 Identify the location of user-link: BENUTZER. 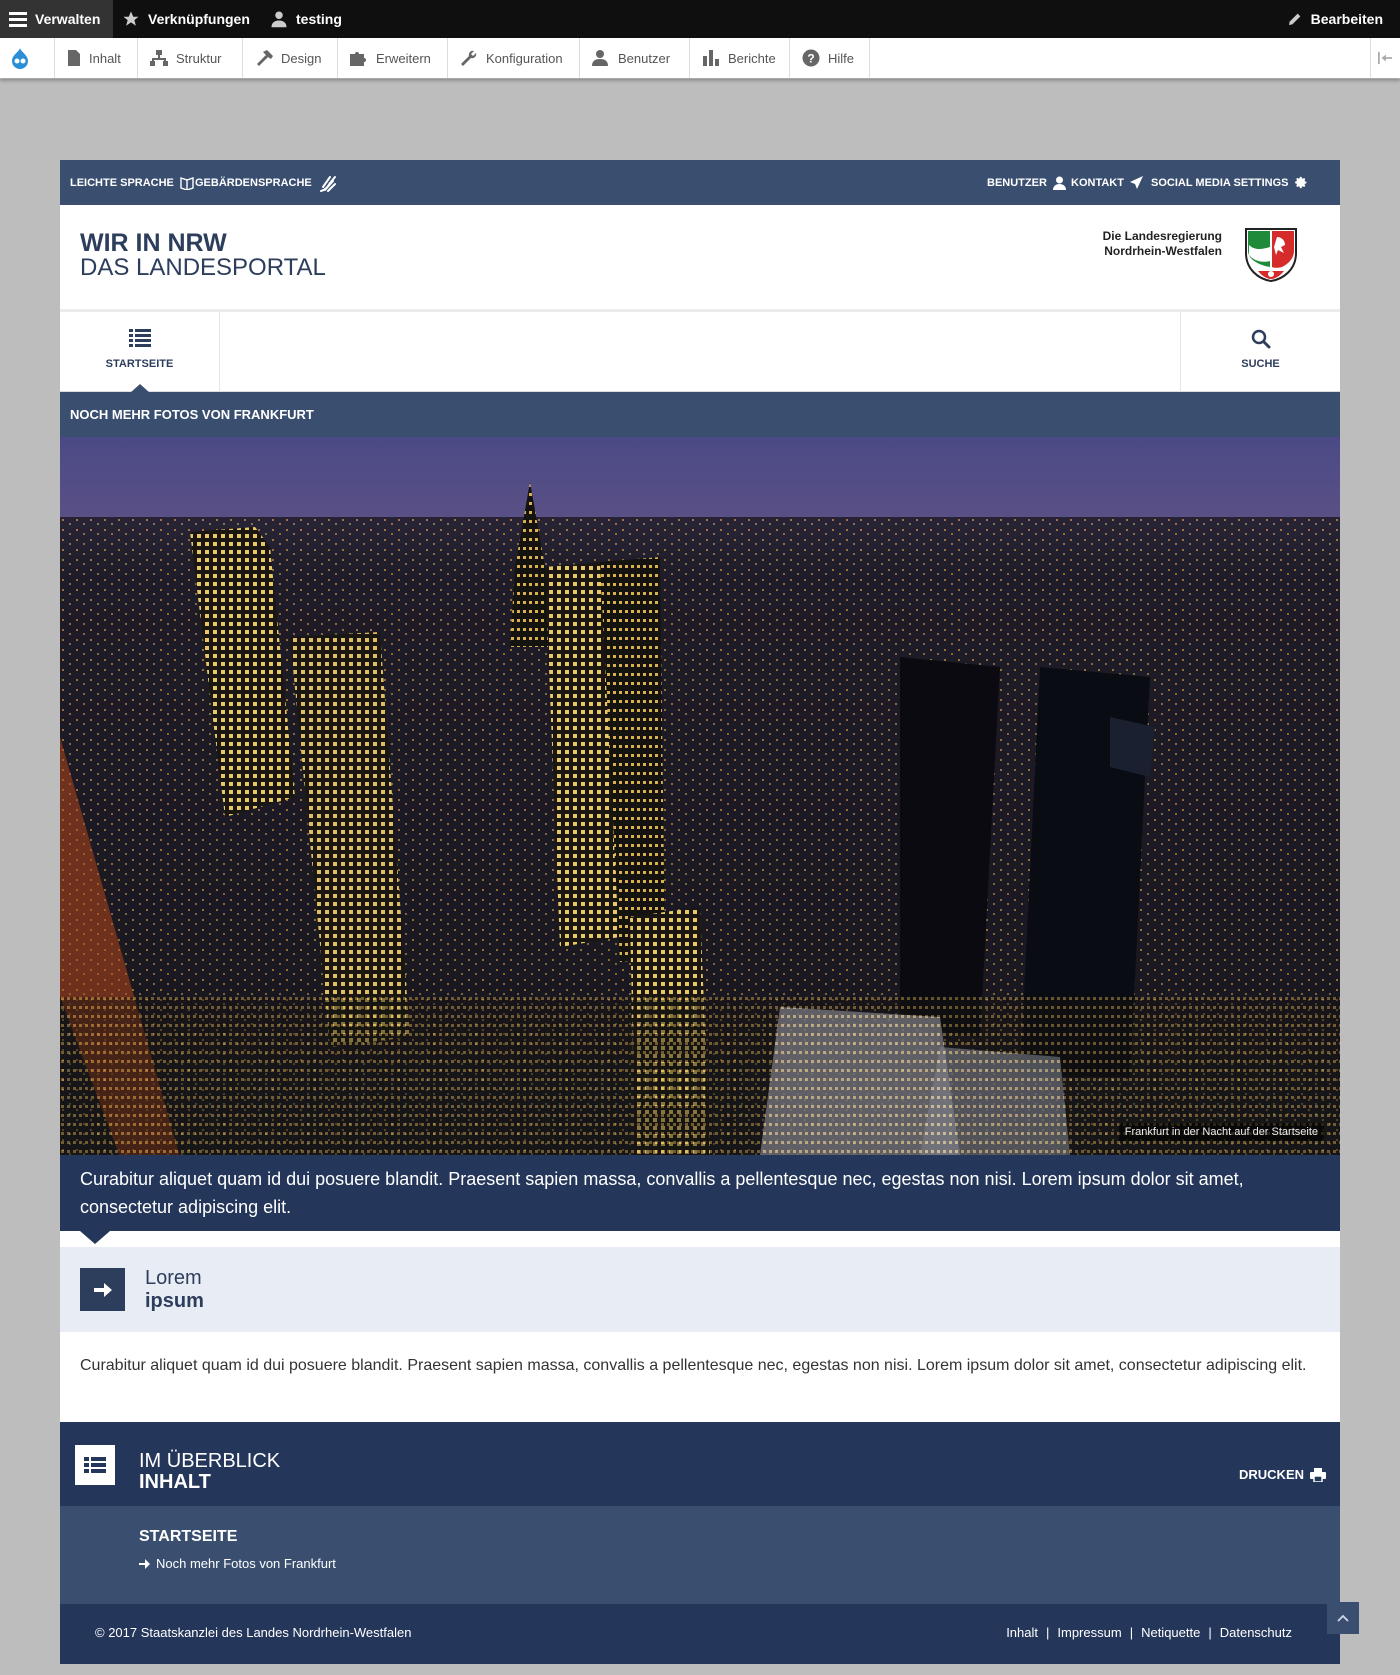
(1026, 182).